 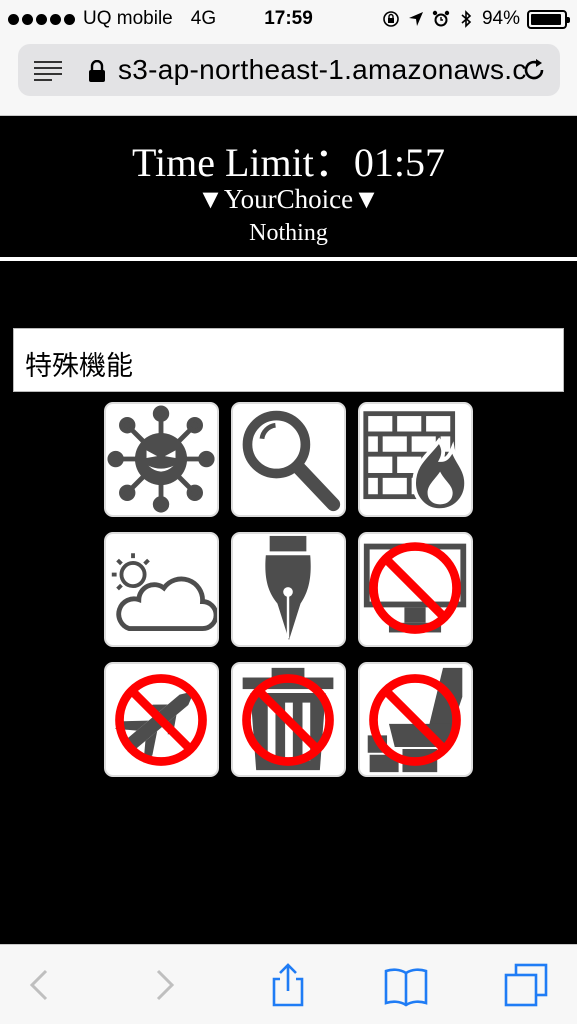 I want to click on choice-seat-disabled, so click(x=415, y=719).